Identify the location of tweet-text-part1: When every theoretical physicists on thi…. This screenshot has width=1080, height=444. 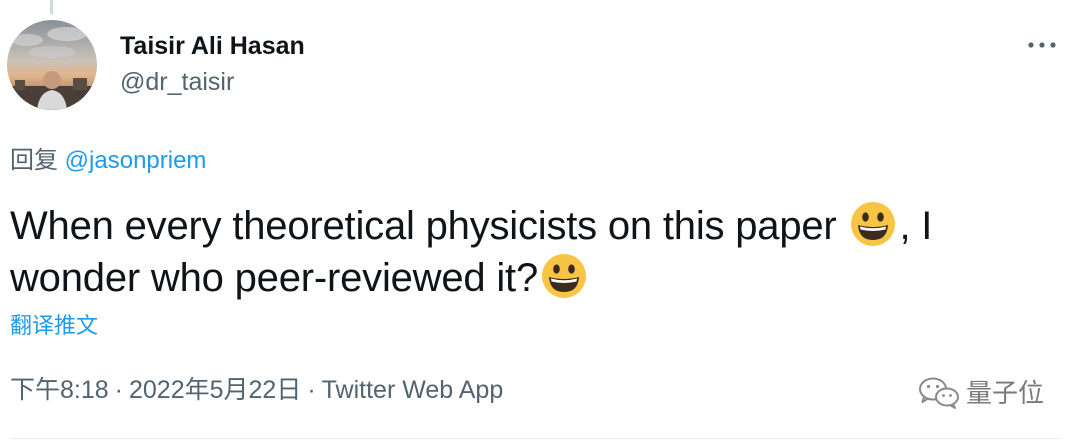
(429, 226).